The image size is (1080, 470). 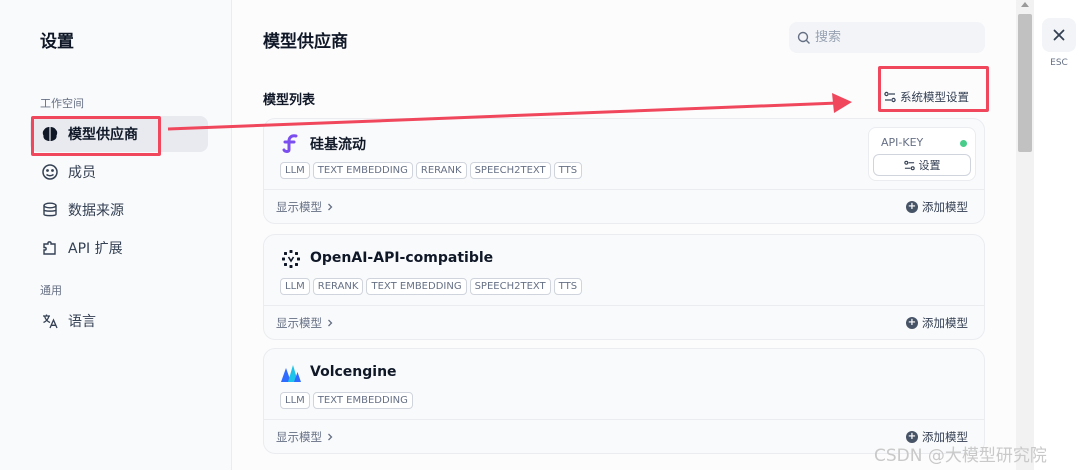 What do you see at coordinates (50, 172) in the screenshot?
I see `members-icon` at bounding box center [50, 172].